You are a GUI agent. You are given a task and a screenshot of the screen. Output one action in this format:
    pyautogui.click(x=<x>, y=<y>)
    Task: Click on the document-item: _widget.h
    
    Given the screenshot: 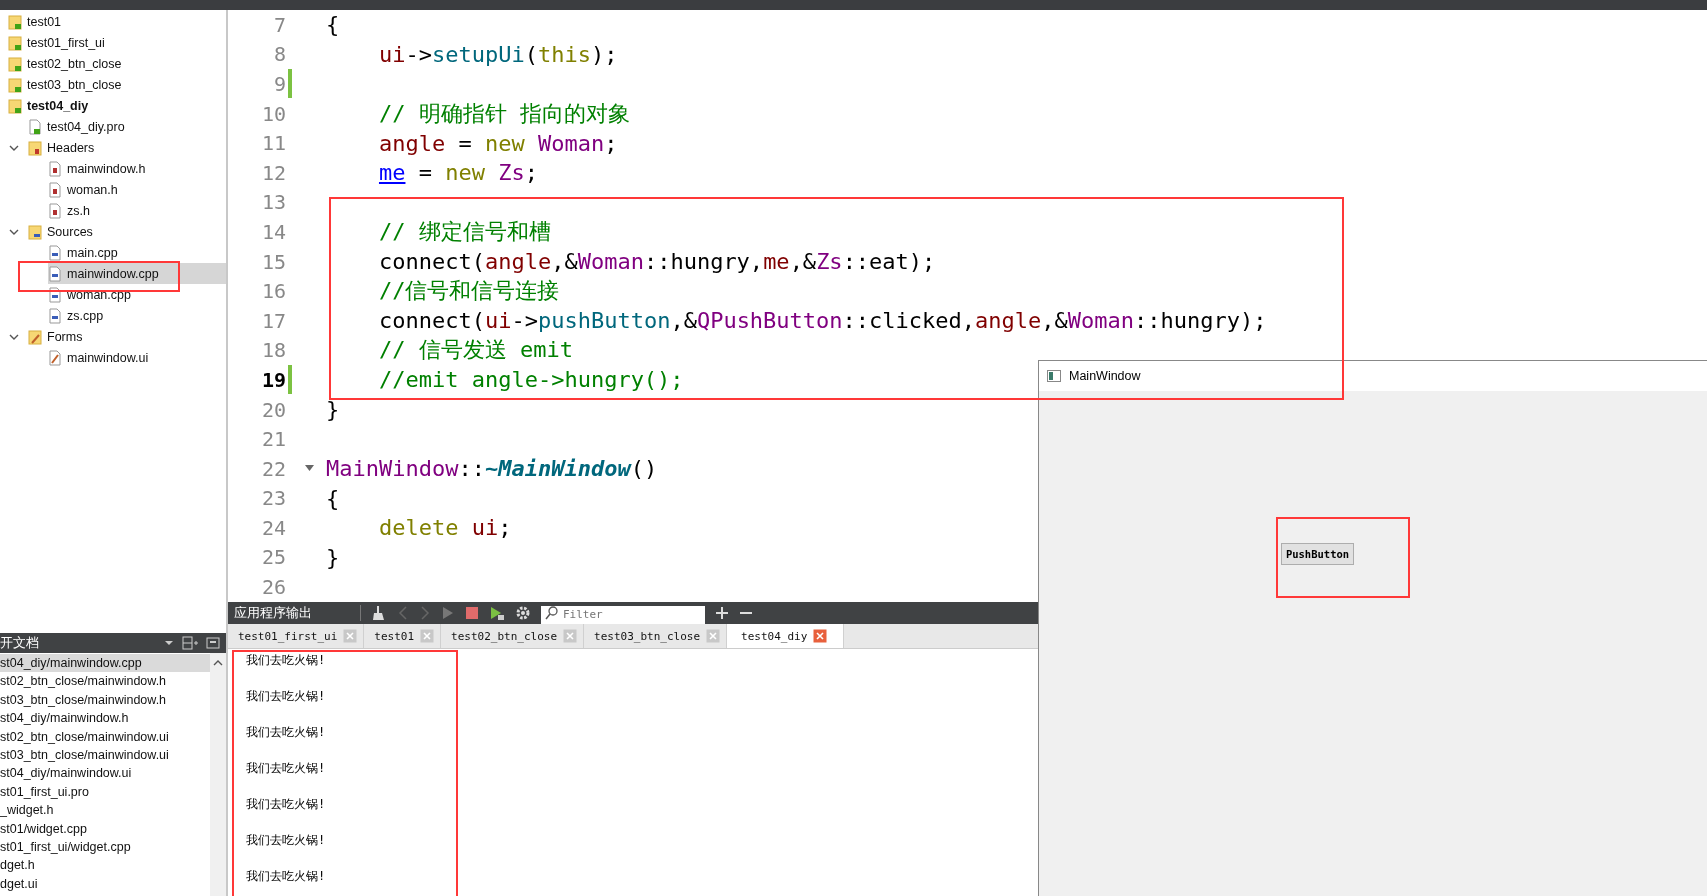 What is the action you would take?
    pyautogui.click(x=105, y=810)
    